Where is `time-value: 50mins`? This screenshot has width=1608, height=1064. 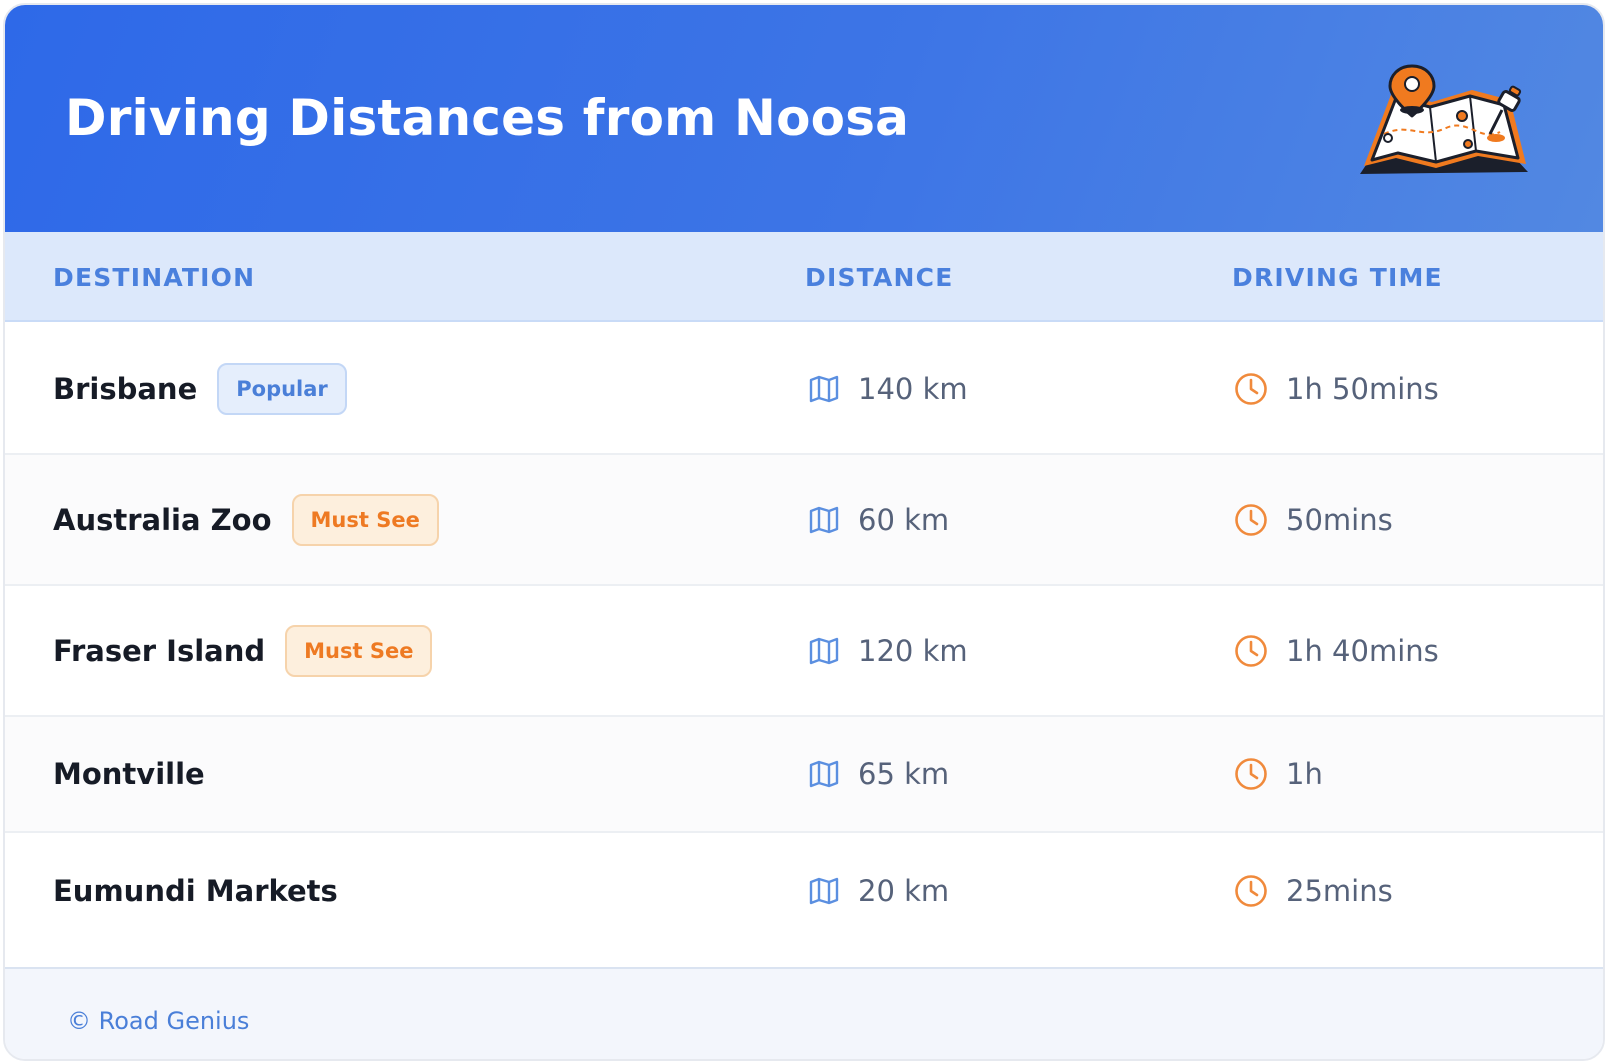 time-value: 50mins is located at coordinates (1339, 519).